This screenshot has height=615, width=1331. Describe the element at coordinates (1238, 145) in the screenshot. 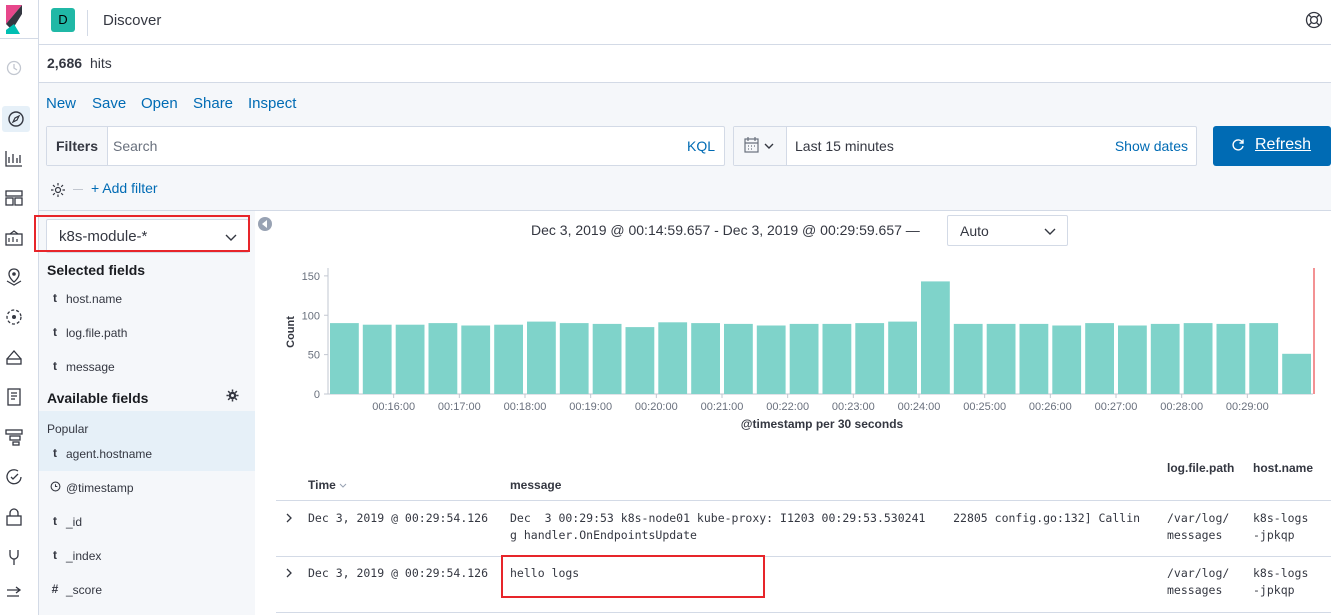

I see `refresh-icon` at that location.